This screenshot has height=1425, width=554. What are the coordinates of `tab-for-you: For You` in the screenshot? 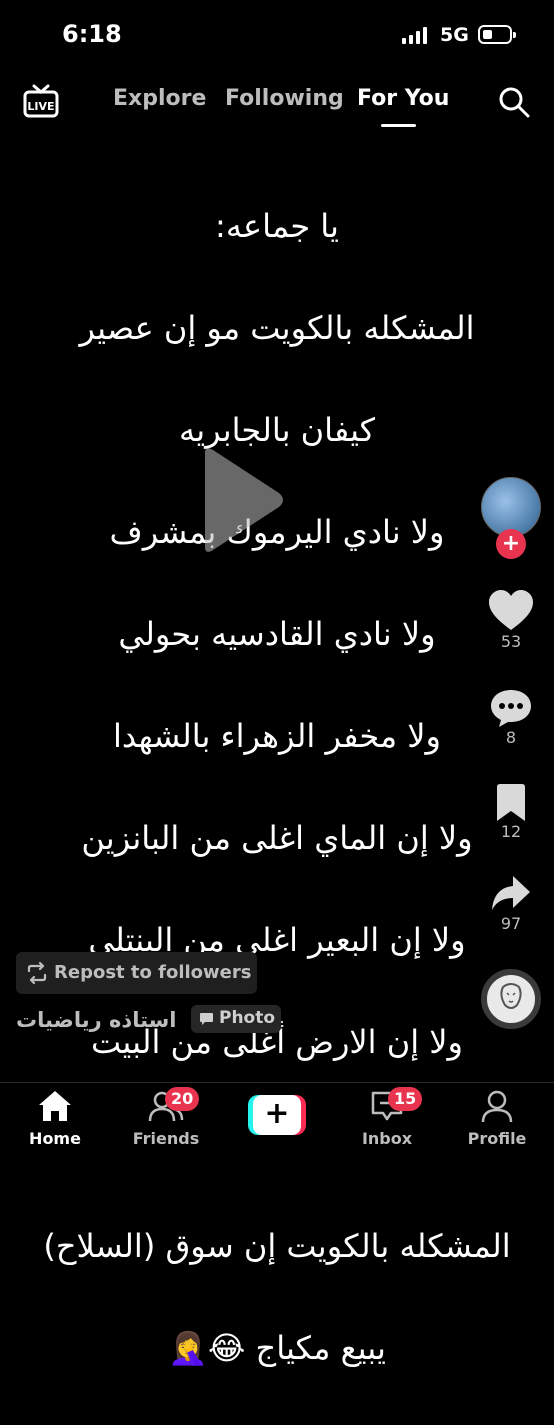 It's located at (403, 98).